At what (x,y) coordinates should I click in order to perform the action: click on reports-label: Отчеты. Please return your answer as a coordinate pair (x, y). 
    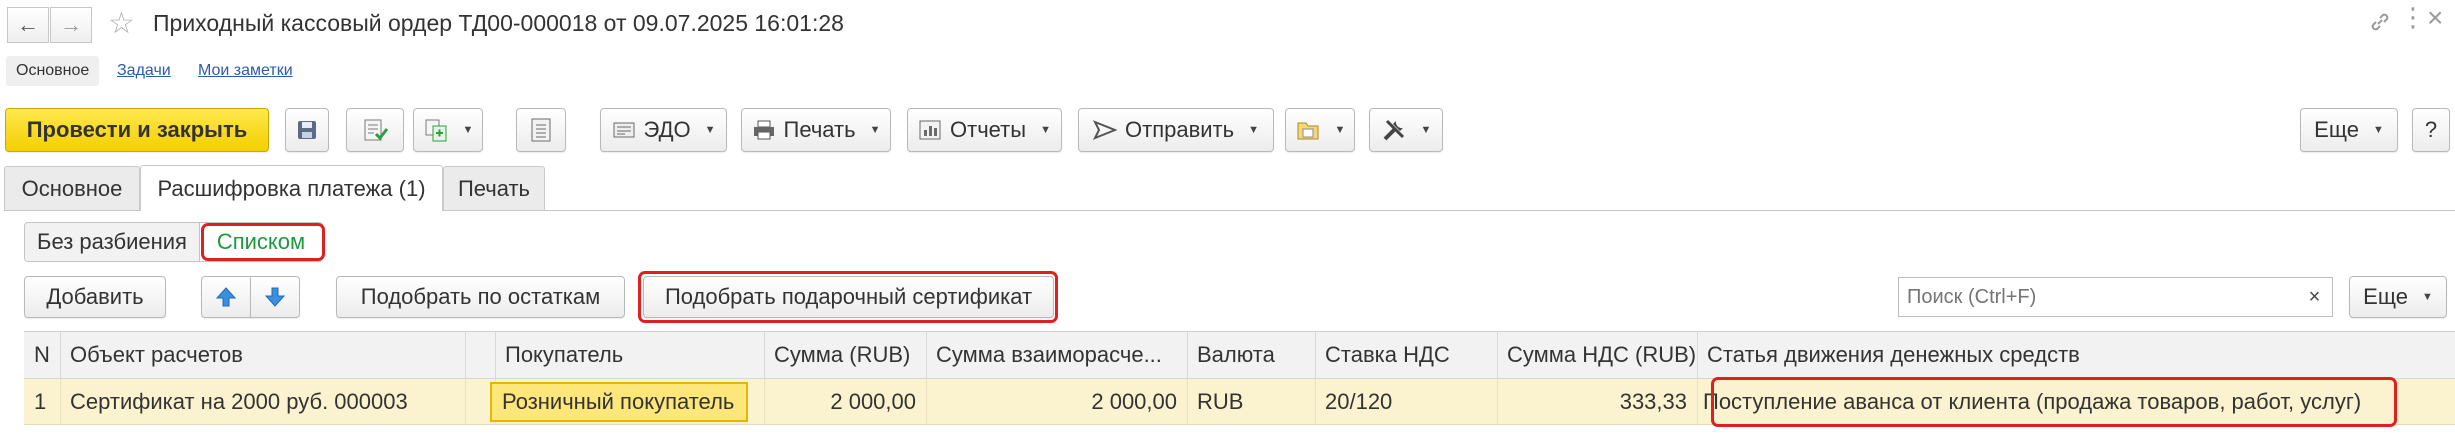
    Looking at the image, I should click on (988, 129).